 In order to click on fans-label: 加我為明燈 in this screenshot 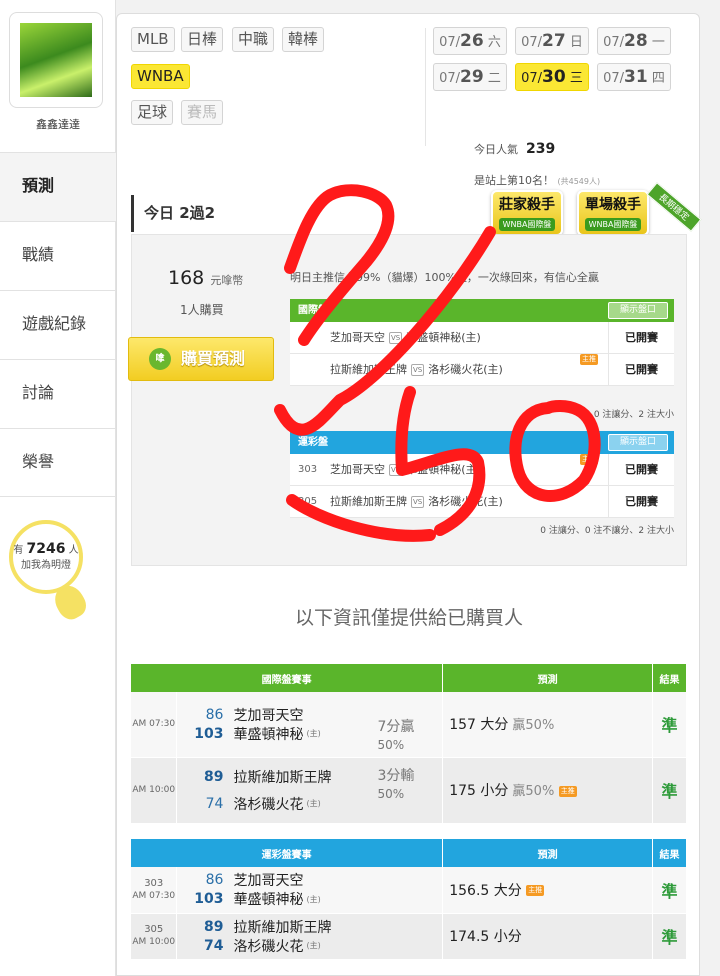, I will do `click(46, 565)`.